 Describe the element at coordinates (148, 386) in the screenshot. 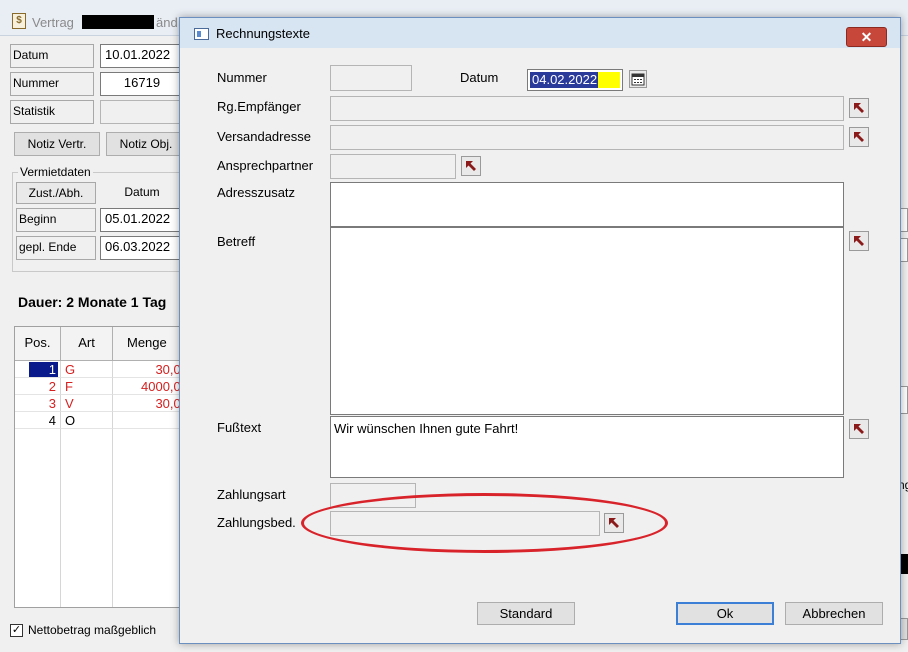

I see `table-row-menge: 4000,00` at that location.